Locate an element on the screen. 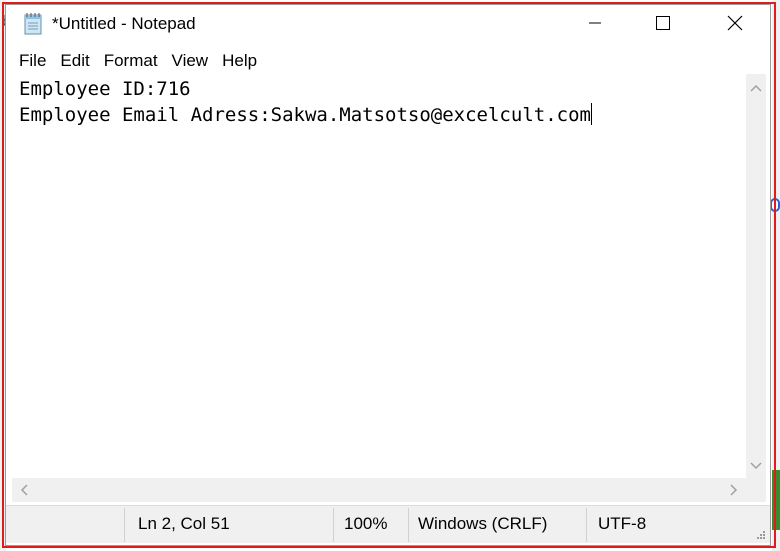 The width and height of the screenshot is (780, 551). notepad-icon is located at coordinates (33, 24).